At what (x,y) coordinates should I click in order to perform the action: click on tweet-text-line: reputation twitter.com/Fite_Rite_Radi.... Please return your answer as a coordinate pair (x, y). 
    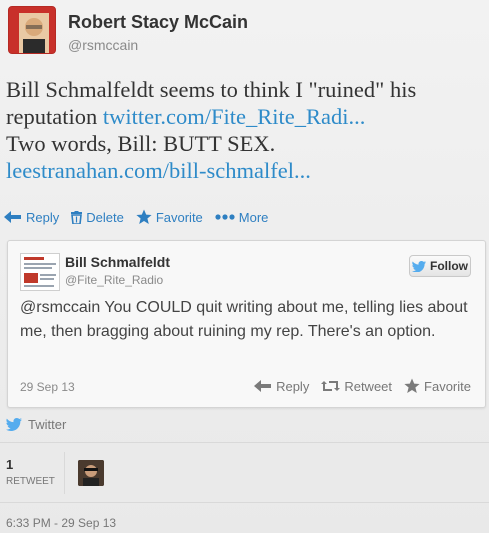
    Looking at the image, I should click on (246, 116).